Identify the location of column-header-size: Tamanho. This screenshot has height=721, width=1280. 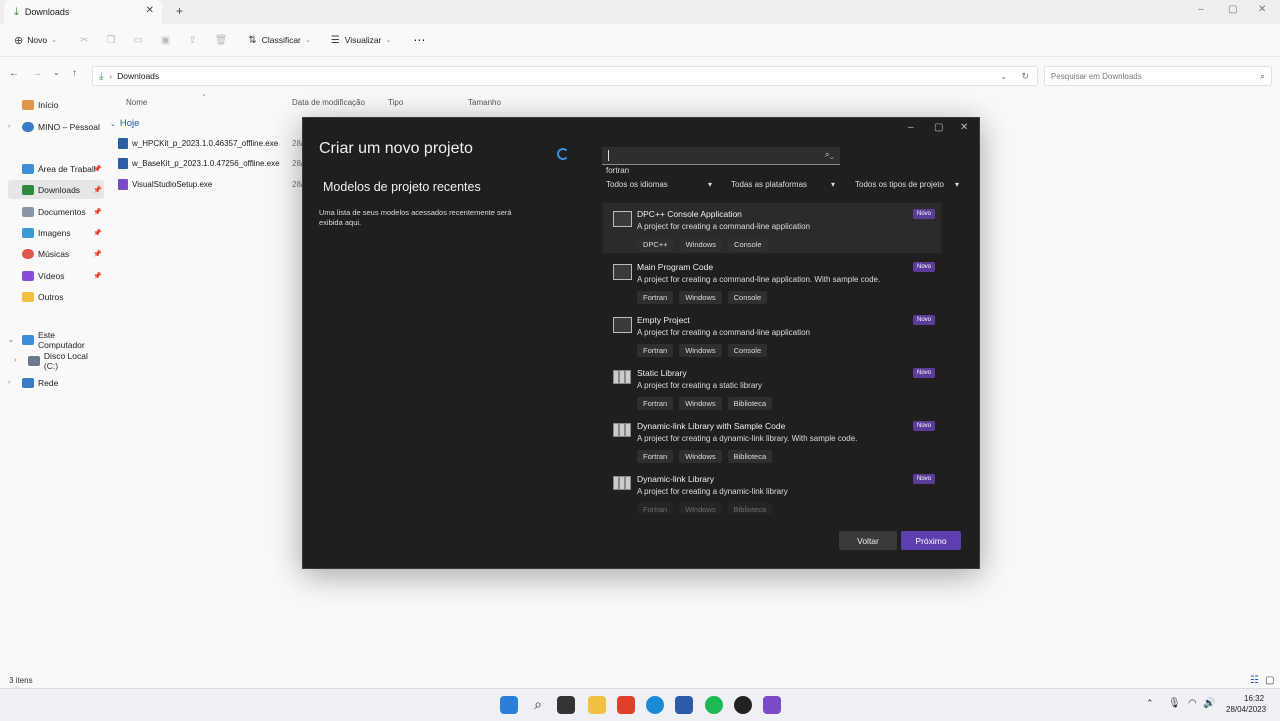
(484, 102).